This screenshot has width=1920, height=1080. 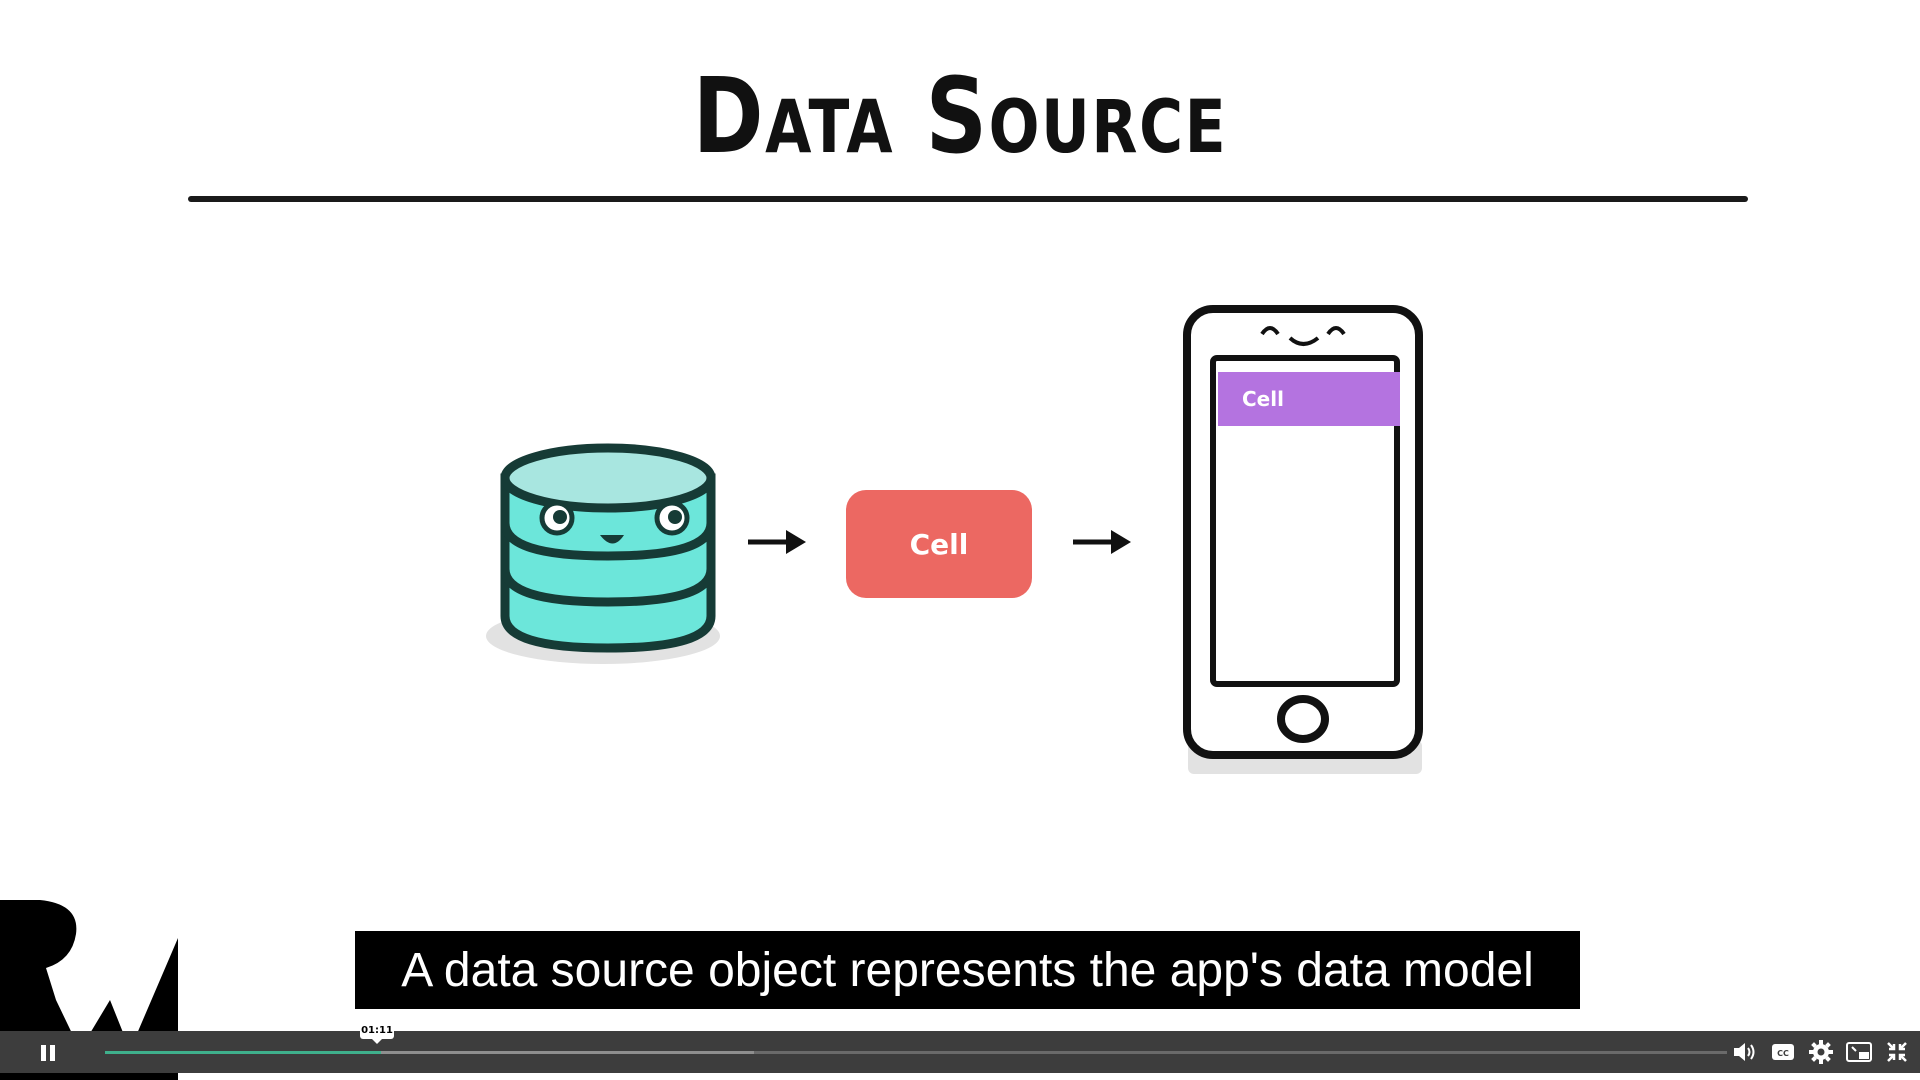 I want to click on pip-button, so click(x=1859, y=1052).